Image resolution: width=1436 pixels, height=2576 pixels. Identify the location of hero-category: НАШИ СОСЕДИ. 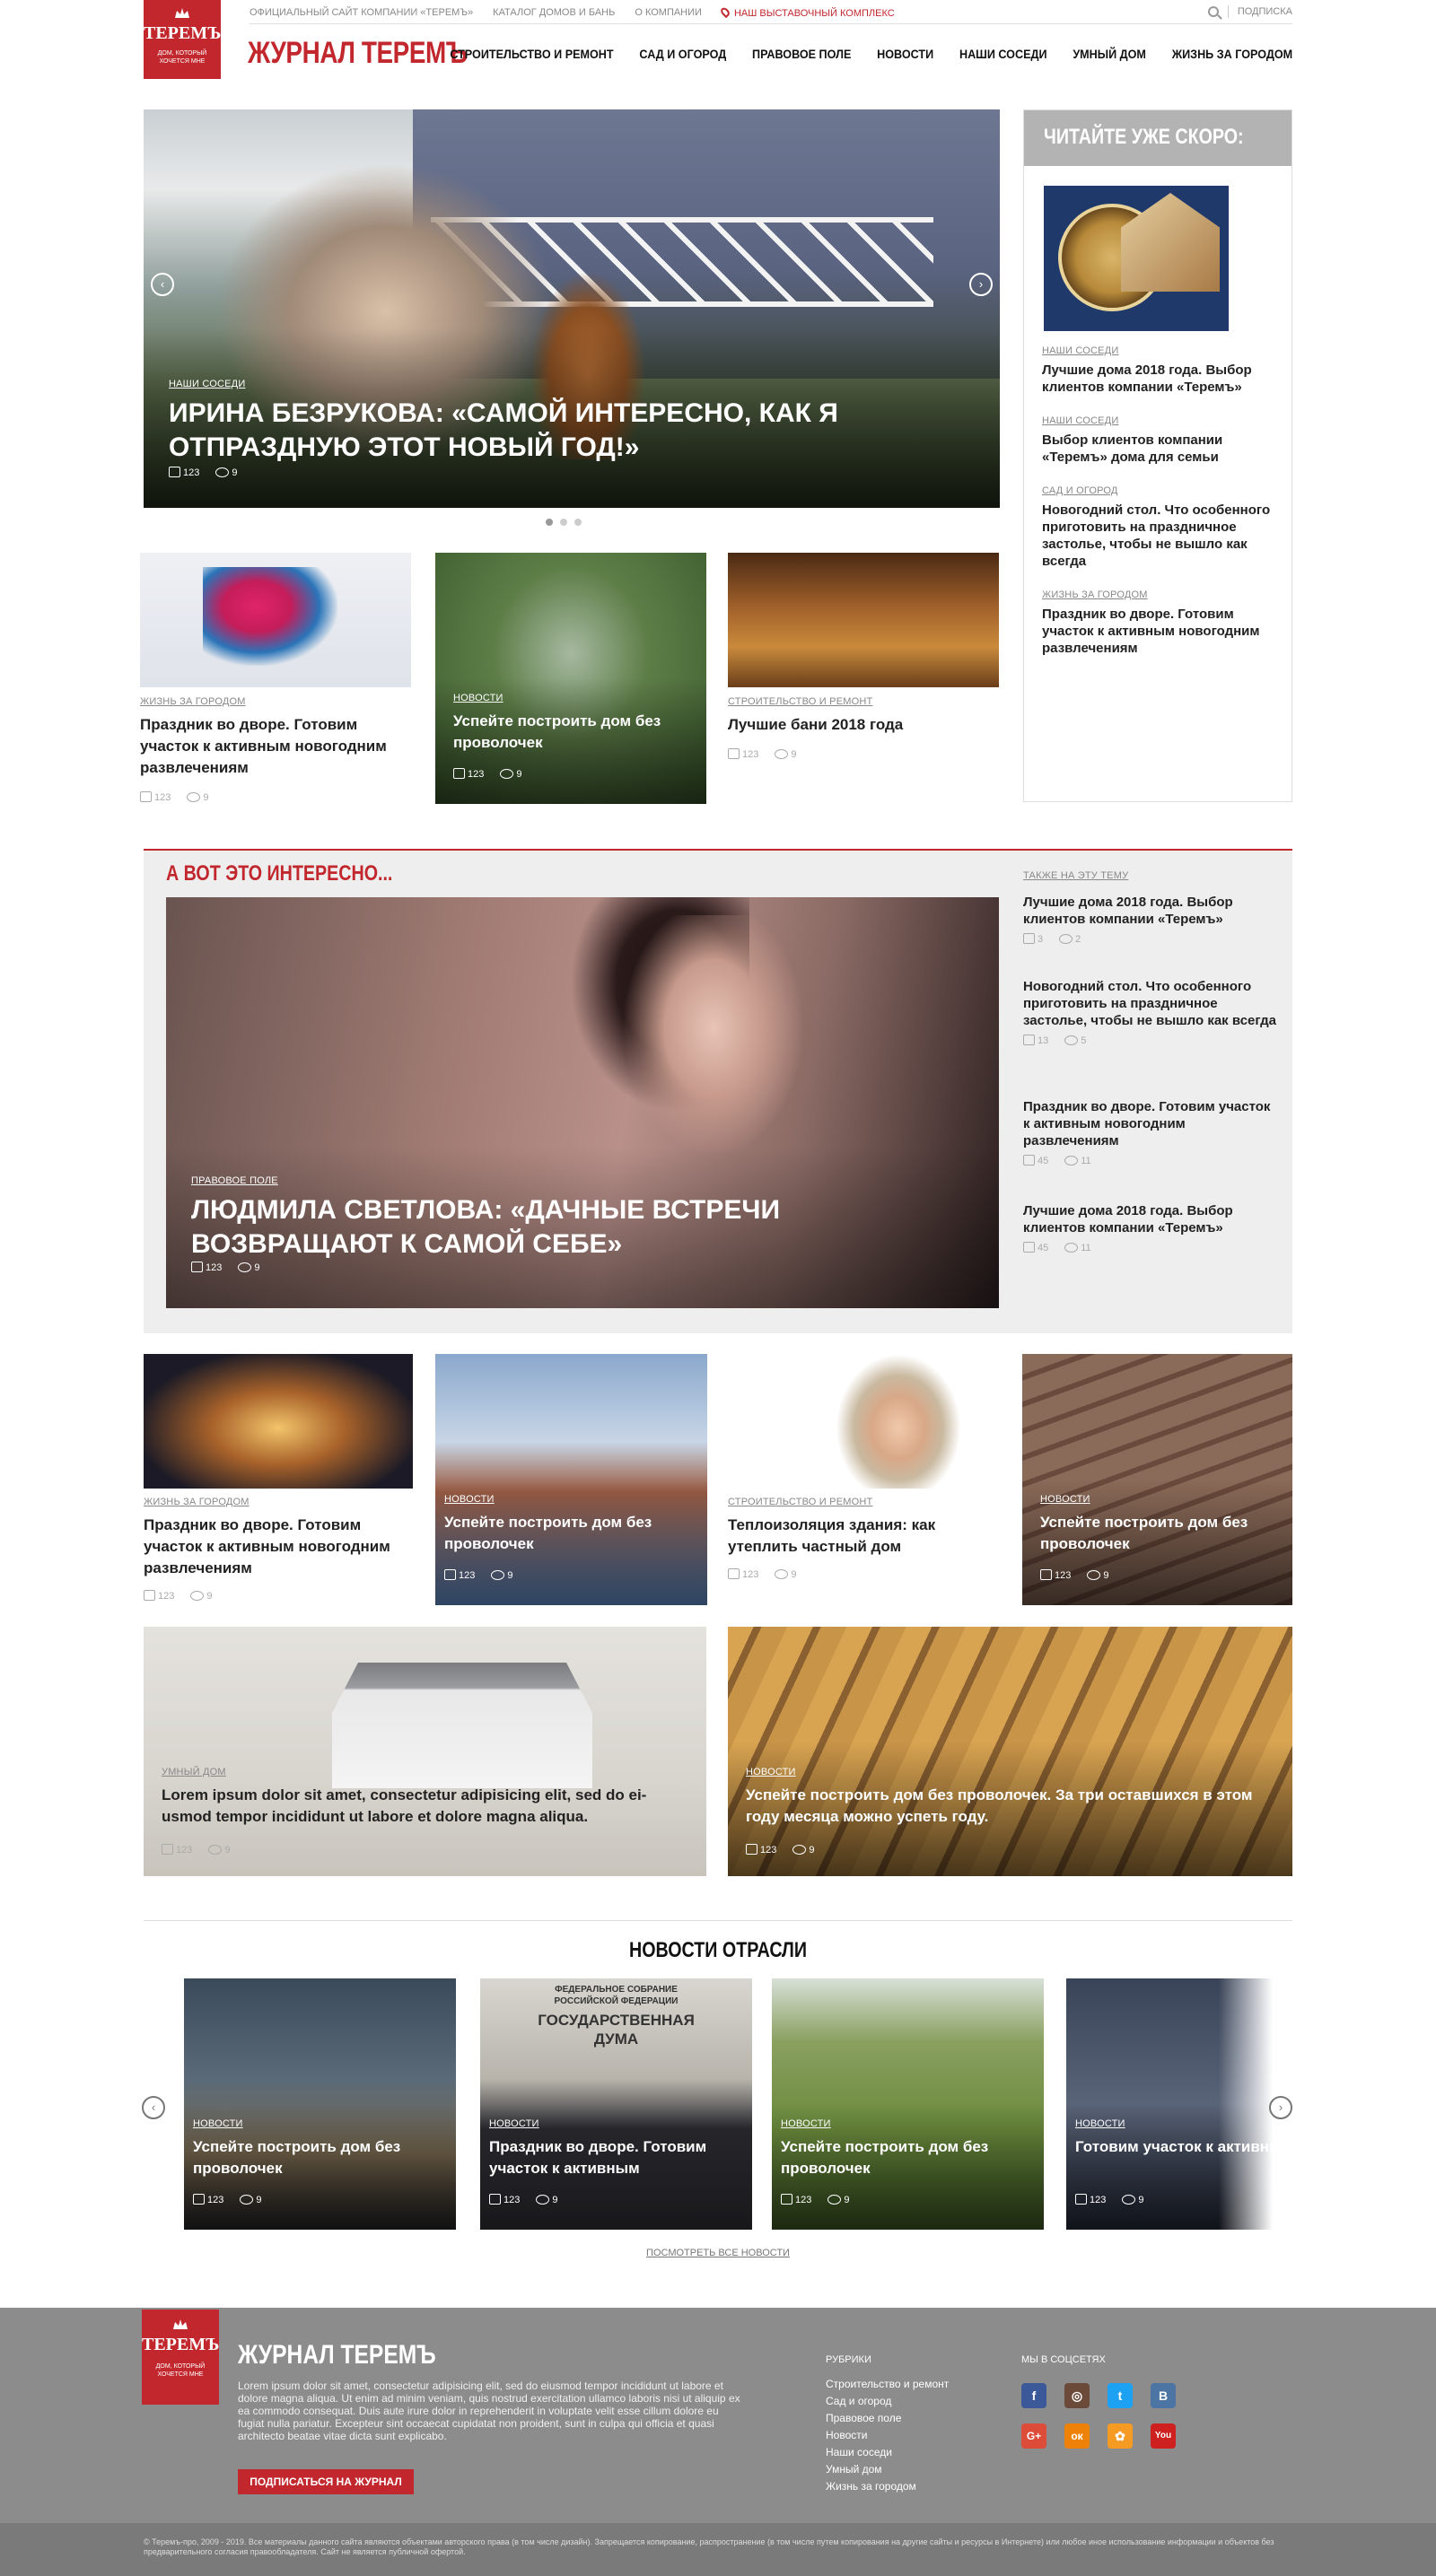
(207, 384).